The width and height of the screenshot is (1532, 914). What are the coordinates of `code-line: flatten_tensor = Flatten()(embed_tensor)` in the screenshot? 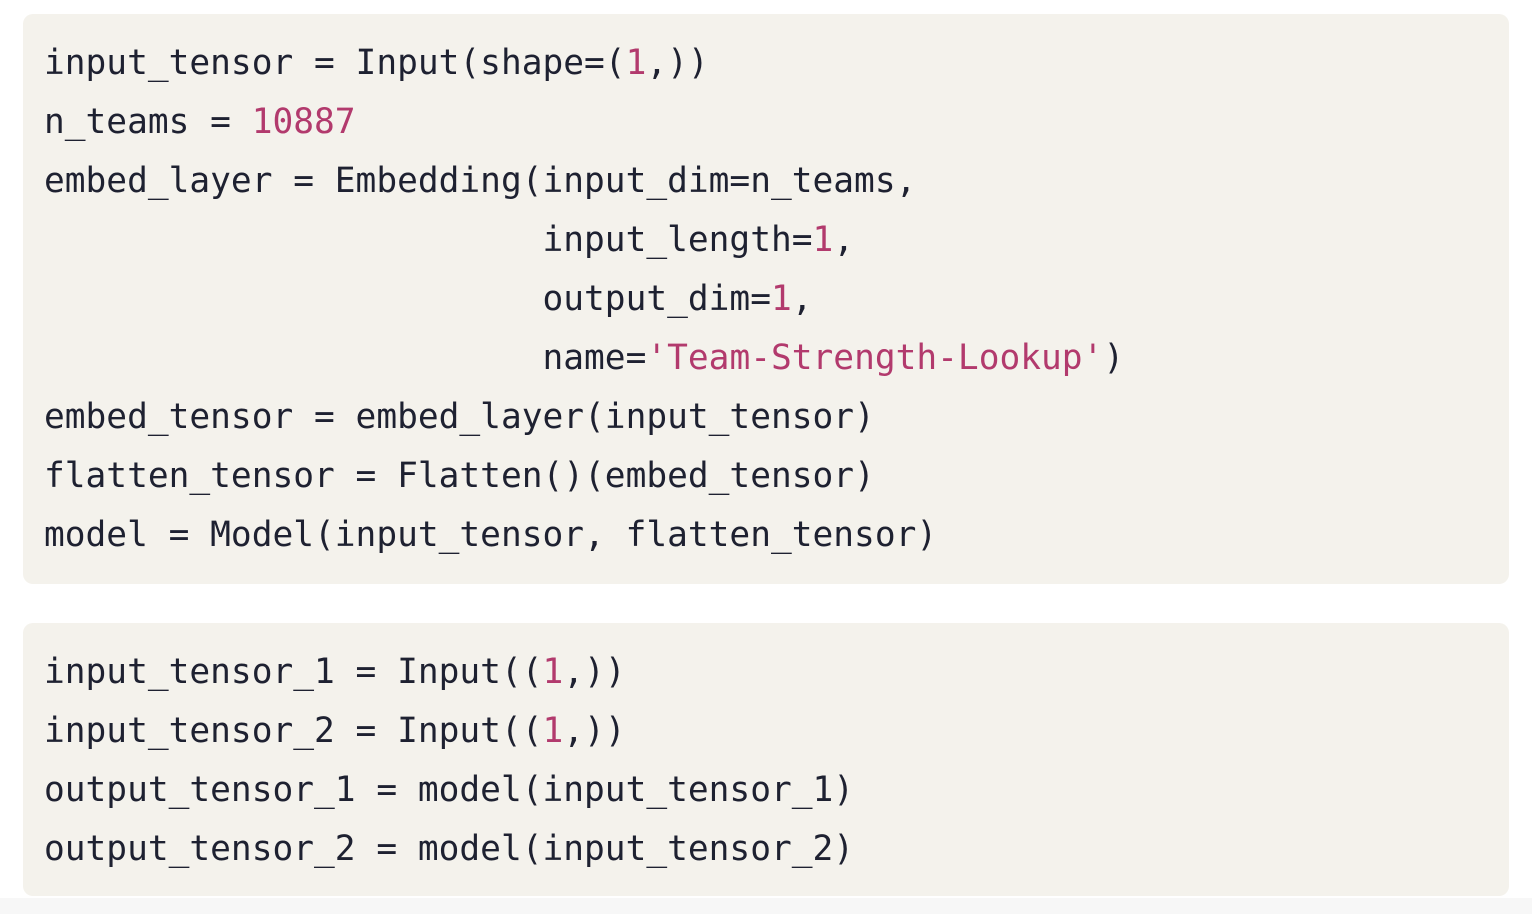 It's located at (776, 476).